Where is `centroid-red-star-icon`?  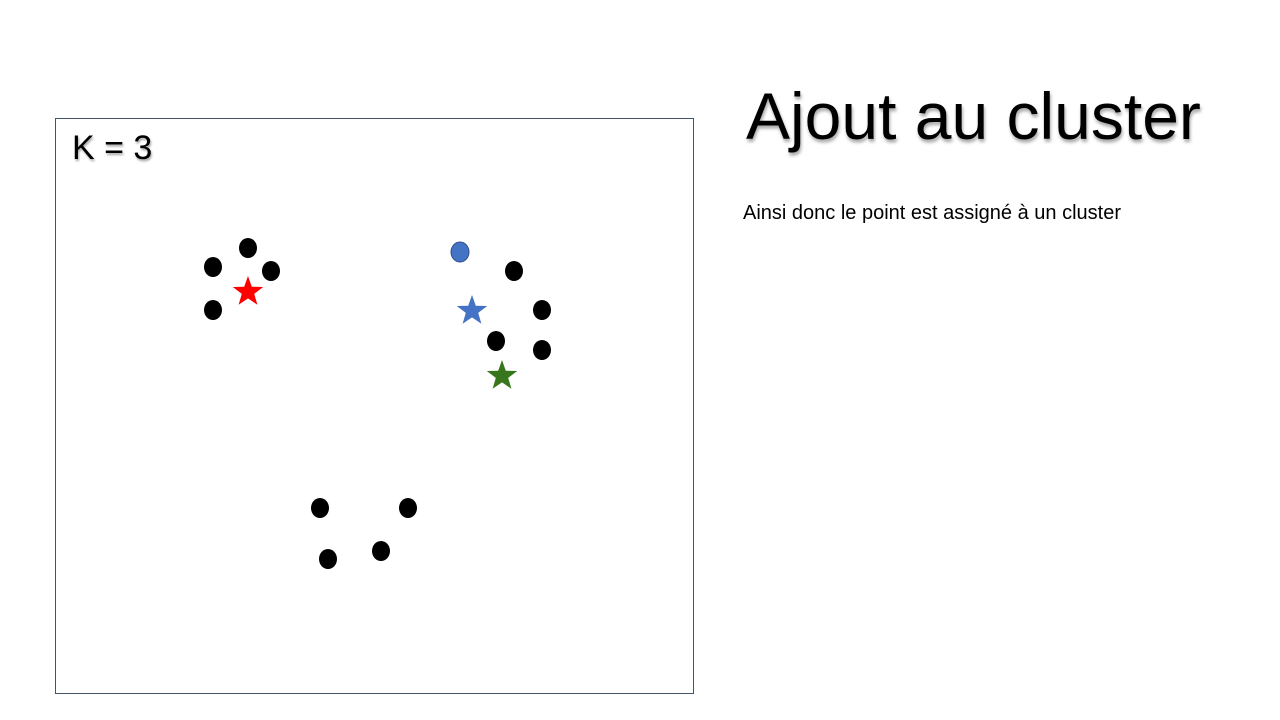 centroid-red-star-icon is located at coordinates (248, 290).